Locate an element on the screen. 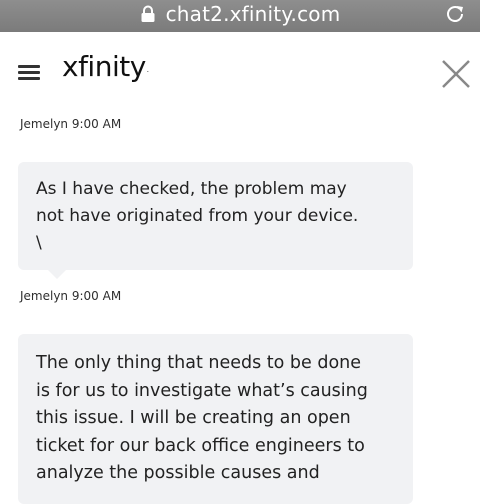 The width and height of the screenshot is (480, 504). message-line: \ is located at coordinates (39, 243).